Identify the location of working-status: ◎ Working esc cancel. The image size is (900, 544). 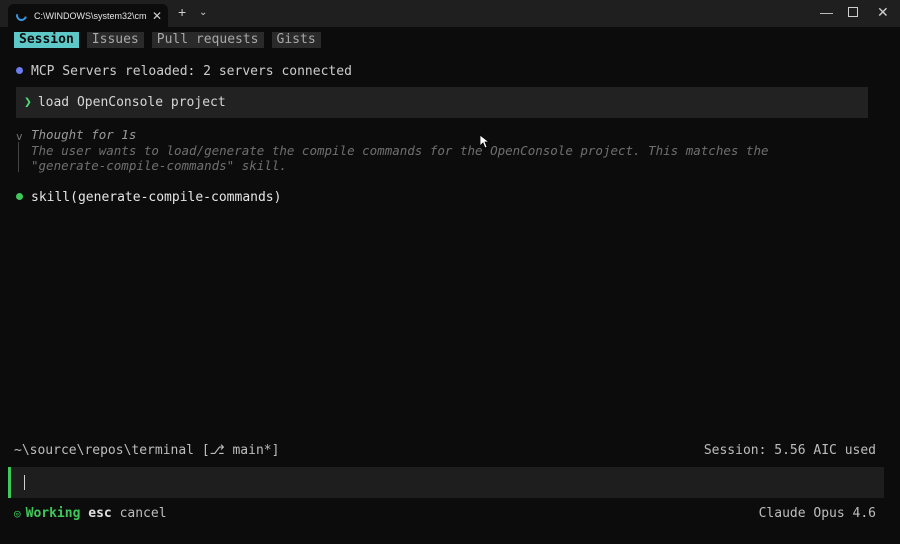
(90, 513).